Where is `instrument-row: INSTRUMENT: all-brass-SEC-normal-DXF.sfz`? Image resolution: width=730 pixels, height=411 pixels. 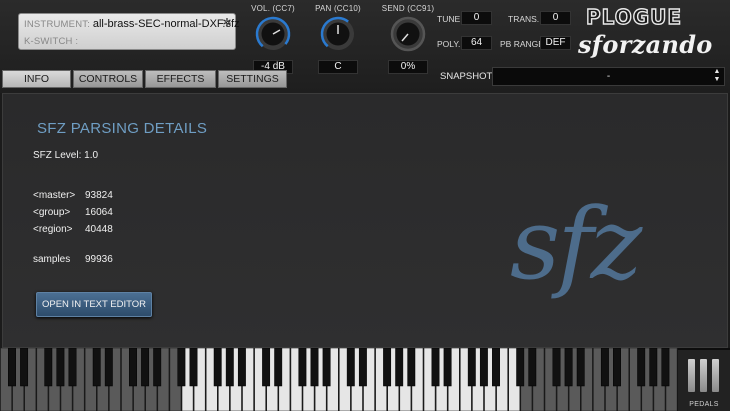 instrument-row: INSTRUMENT: all-brass-SEC-normal-DXF.sfz is located at coordinates (132, 25).